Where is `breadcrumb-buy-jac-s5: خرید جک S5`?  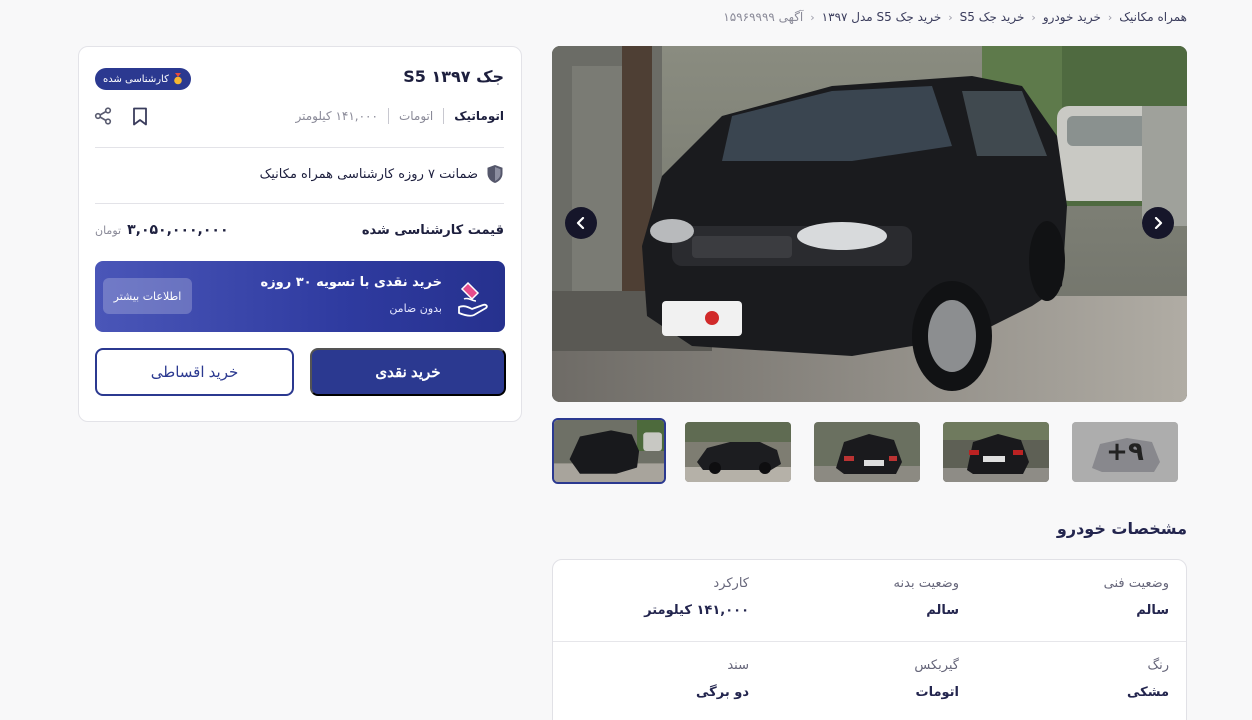
breadcrumb-buy-jac-s5: خرید جک S5 is located at coordinates (992, 17).